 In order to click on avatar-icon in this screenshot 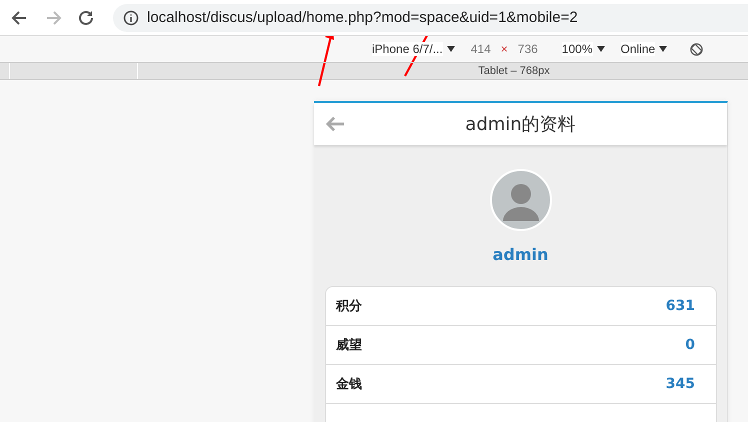, I will do `click(521, 200)`.